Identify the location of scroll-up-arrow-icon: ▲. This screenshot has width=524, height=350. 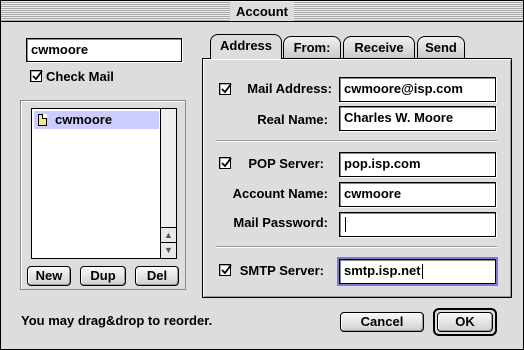
(168, 234).